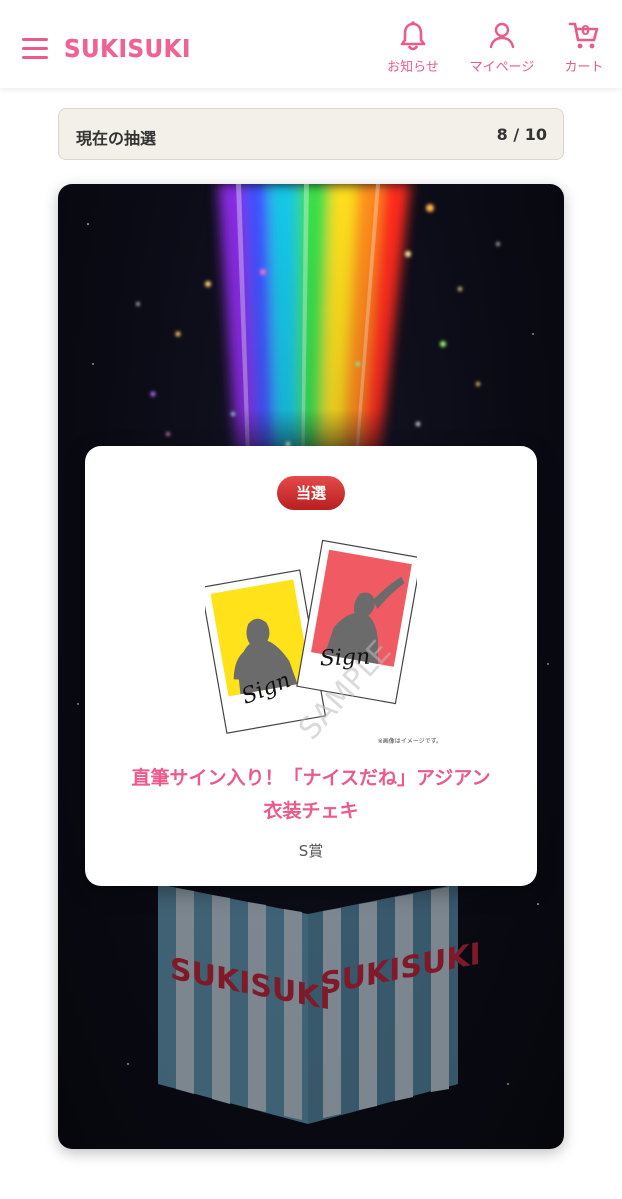  What do you see at coordinates (314, 334) in the screenshot?
I see `rainbow-beam` at bounding box center [314, 334].